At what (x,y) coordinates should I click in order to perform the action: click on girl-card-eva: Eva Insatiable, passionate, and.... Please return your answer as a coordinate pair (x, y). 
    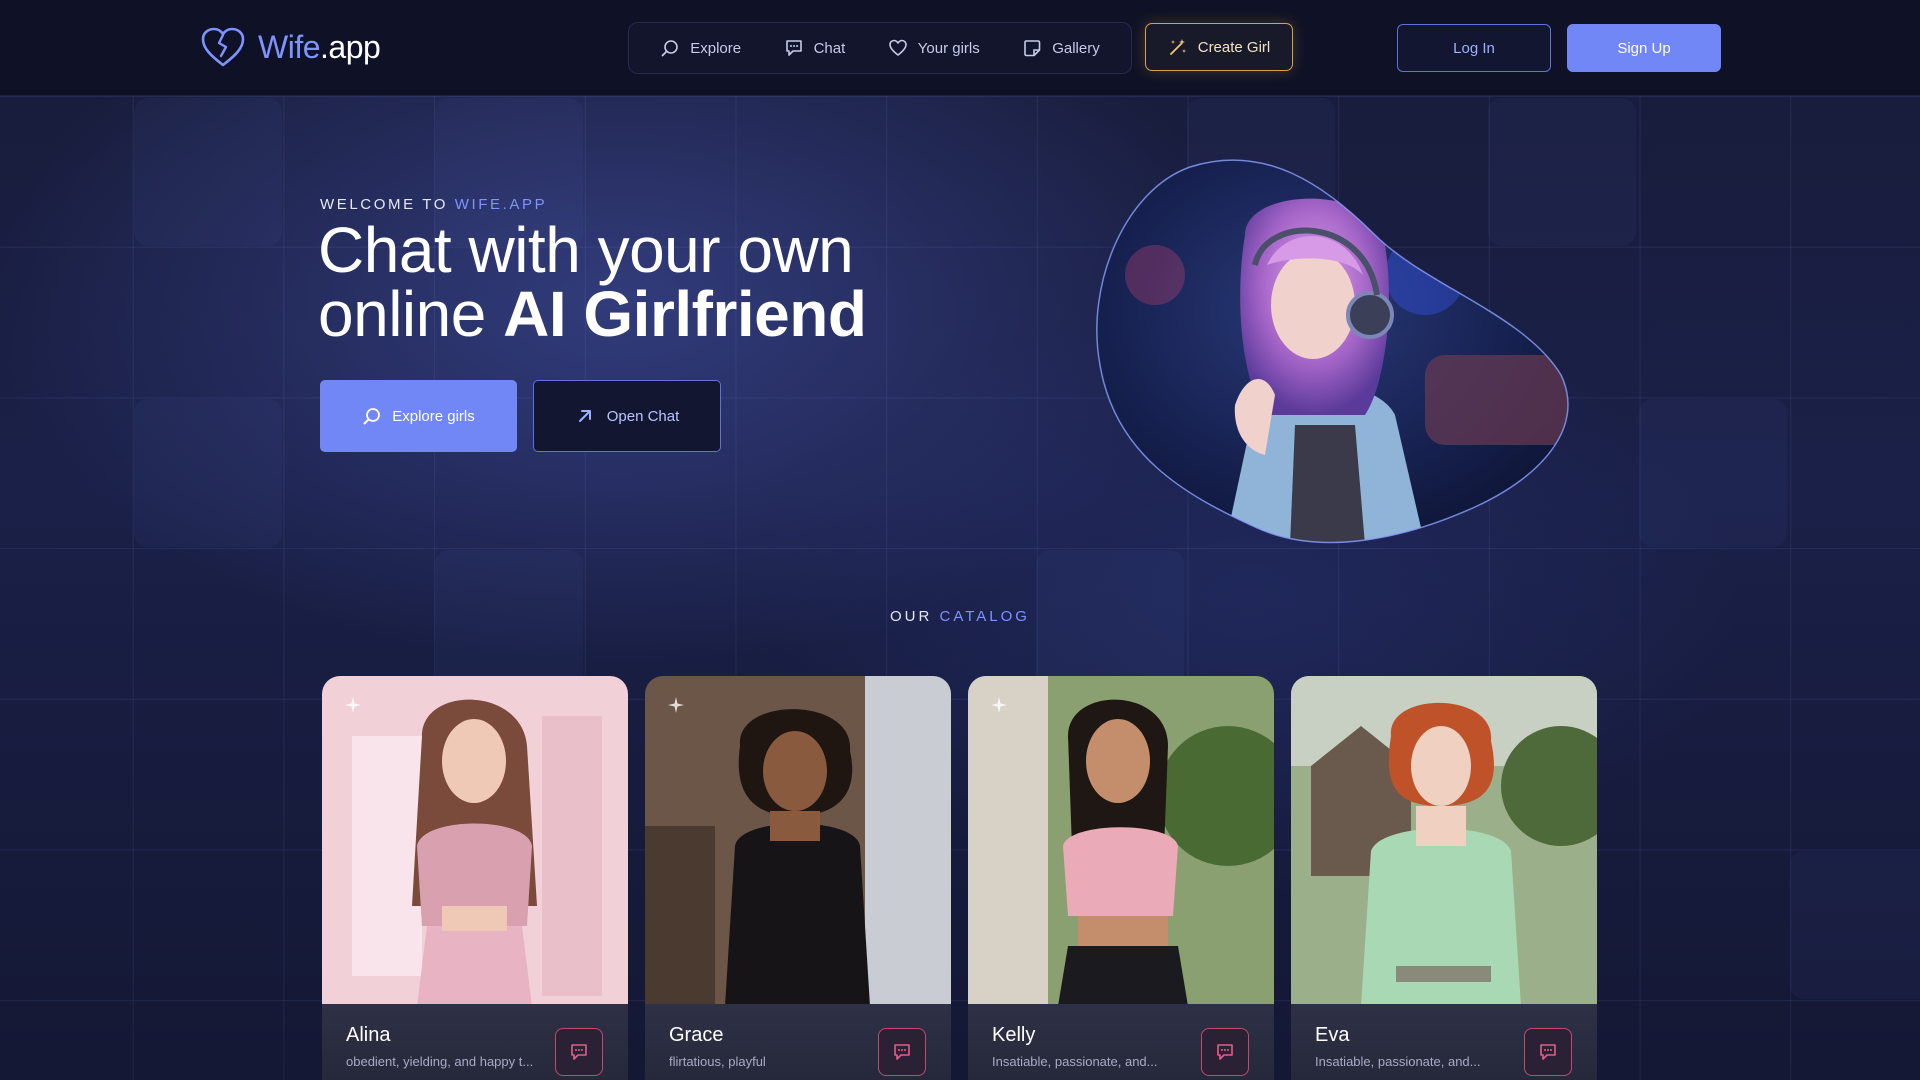
    Looking at the image, I should click on (1444, 878).